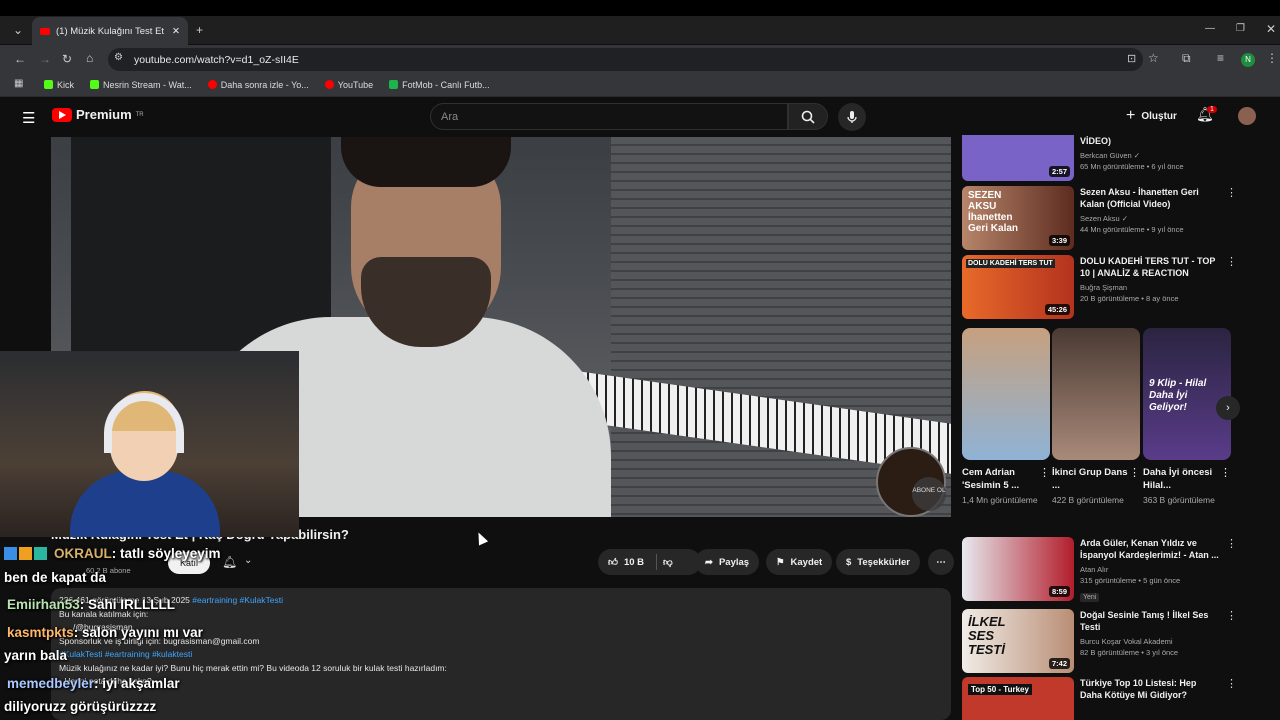 The image size is (1280, 720). I want to click on maximize-icon: ❐, so click(1240, 28).